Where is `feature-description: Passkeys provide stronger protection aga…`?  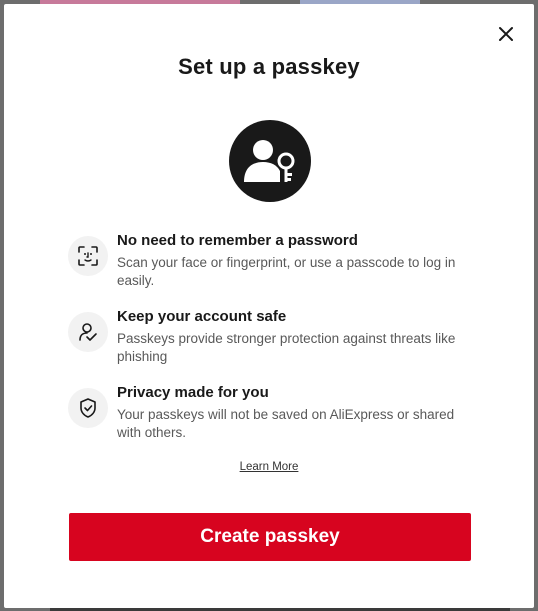 feature-description: Passkeys provide stronger protection aga… is located at coordinates (286, 347).